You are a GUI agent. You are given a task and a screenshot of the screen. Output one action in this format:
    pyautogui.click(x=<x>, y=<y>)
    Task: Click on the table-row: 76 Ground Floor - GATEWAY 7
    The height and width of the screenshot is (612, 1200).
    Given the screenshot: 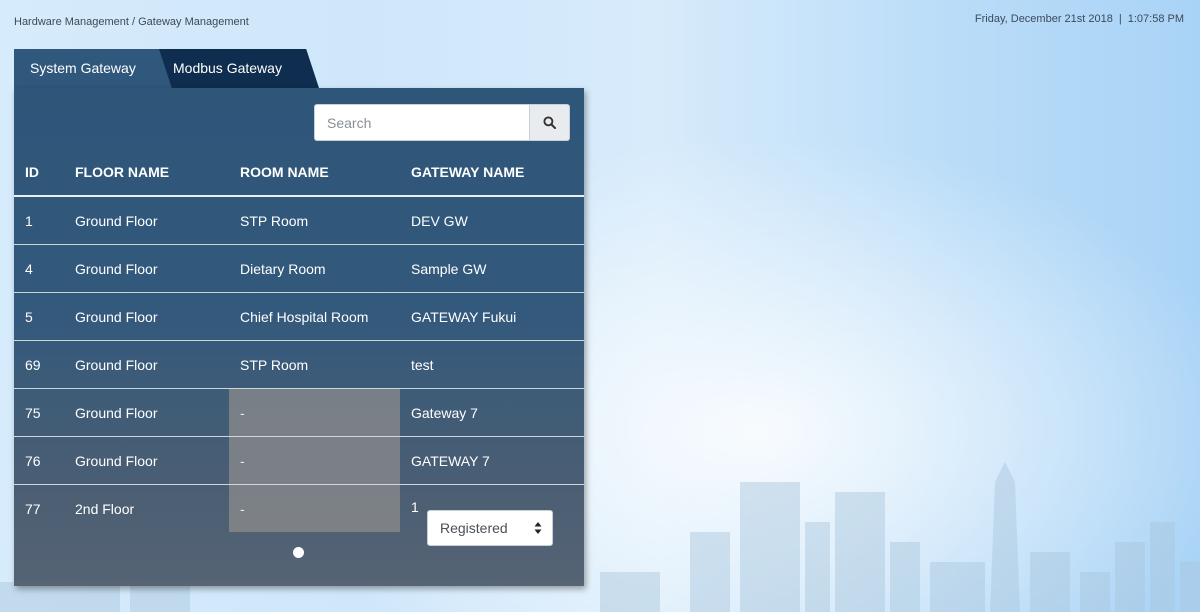 What is the action you would take?
    pyautogui.click(x=299, y=461)
    